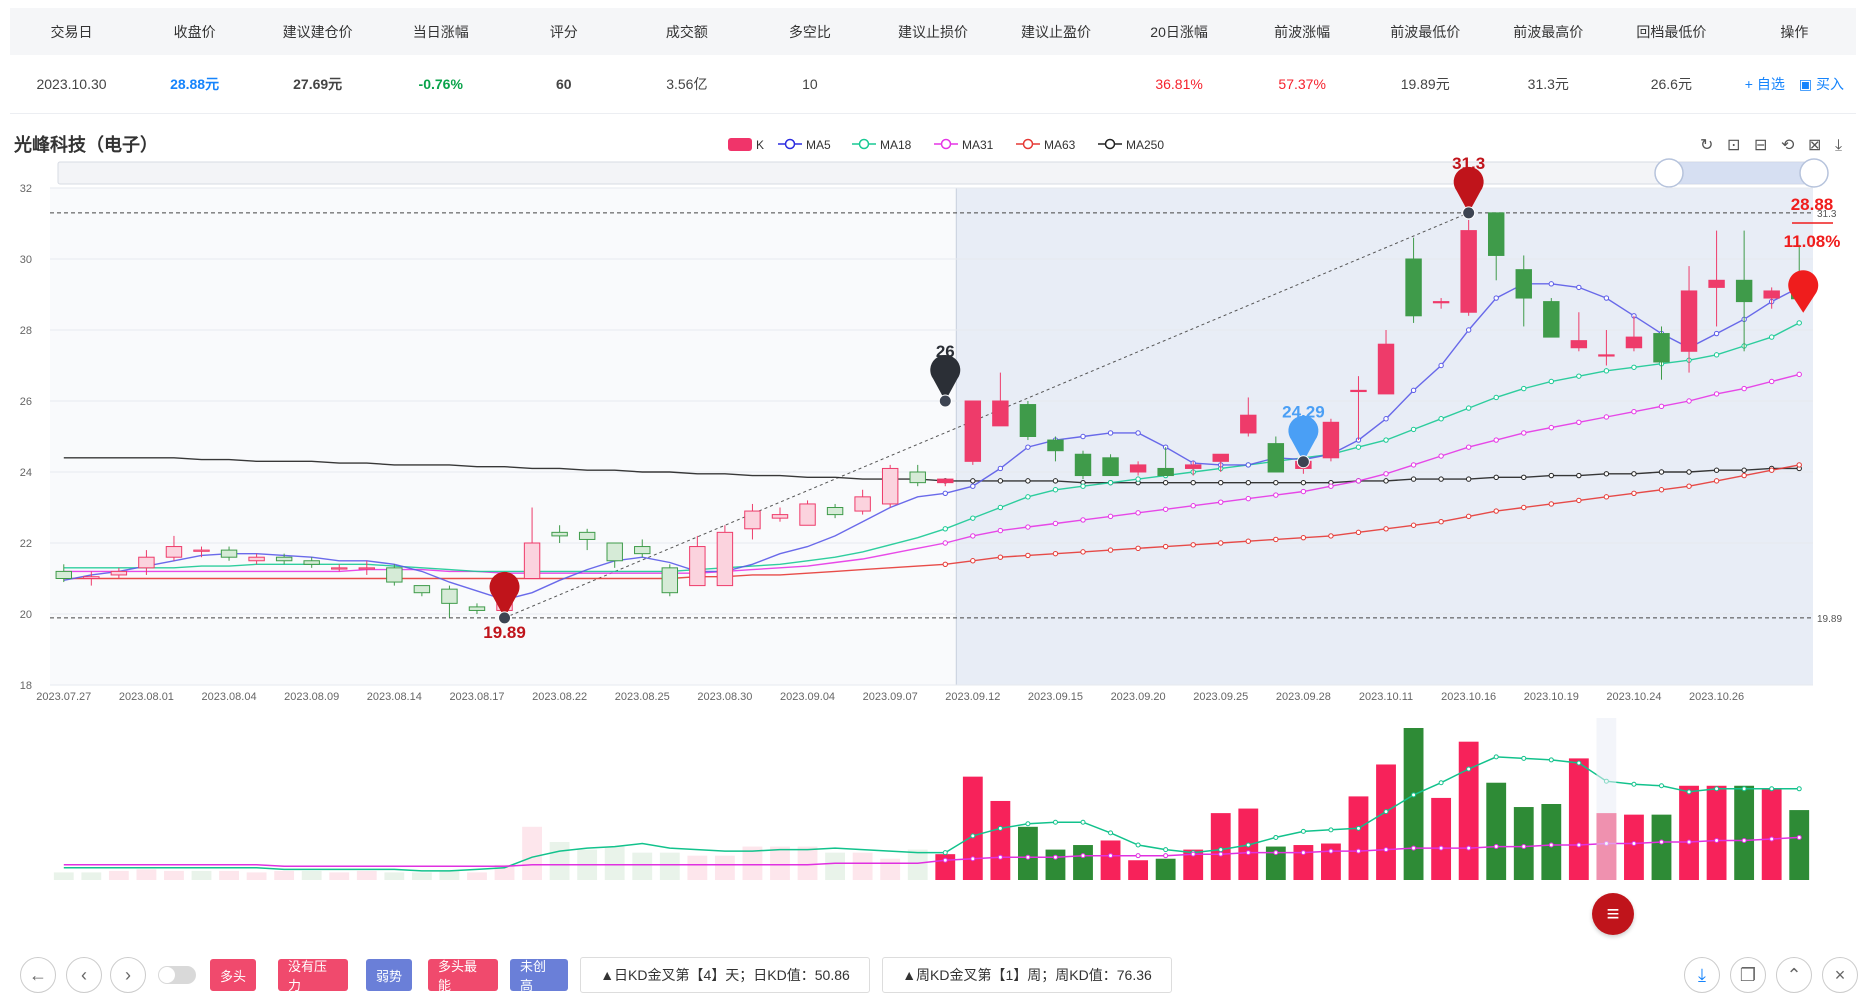 The height and width of the screenshot is (997, 1866). What do you see at coordinates (1669, 173) in the screenshot?
I see `zoom-handle-left` at bounding box center [1669, 173].